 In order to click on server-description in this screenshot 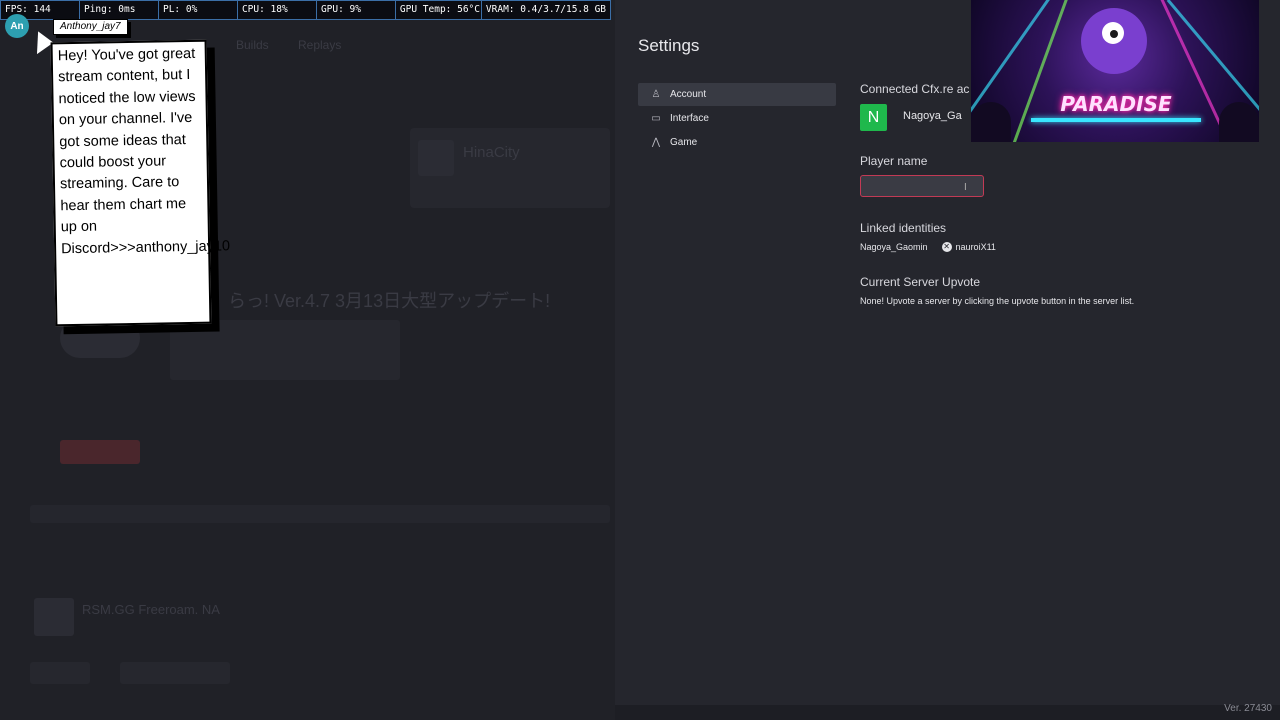, I will do `click(285, 350)`.